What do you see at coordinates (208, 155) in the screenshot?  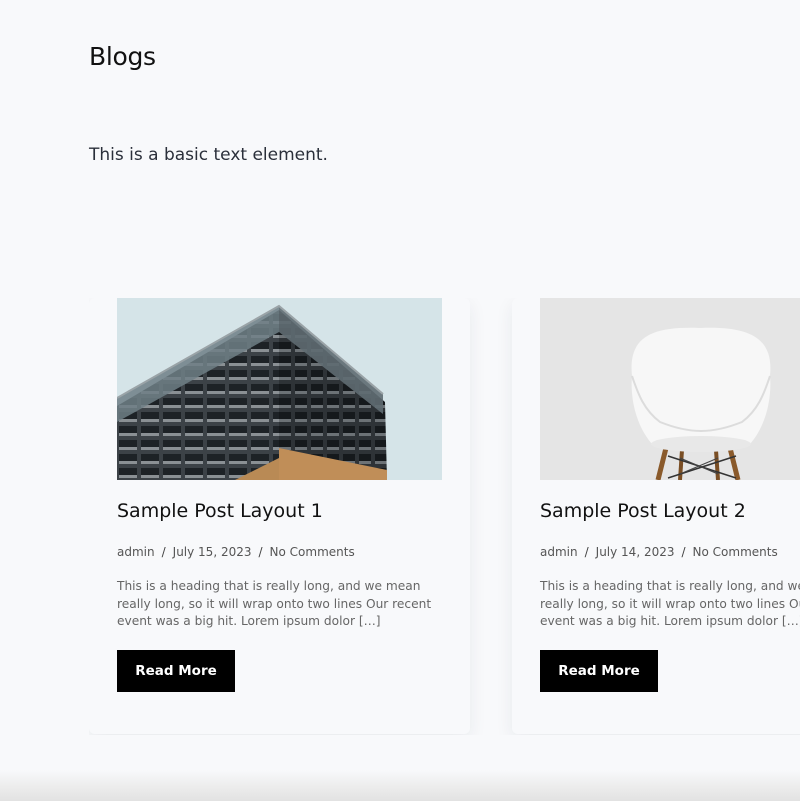 I see `intro-text: This is a basic text element.` at bounding box center [208, 155].